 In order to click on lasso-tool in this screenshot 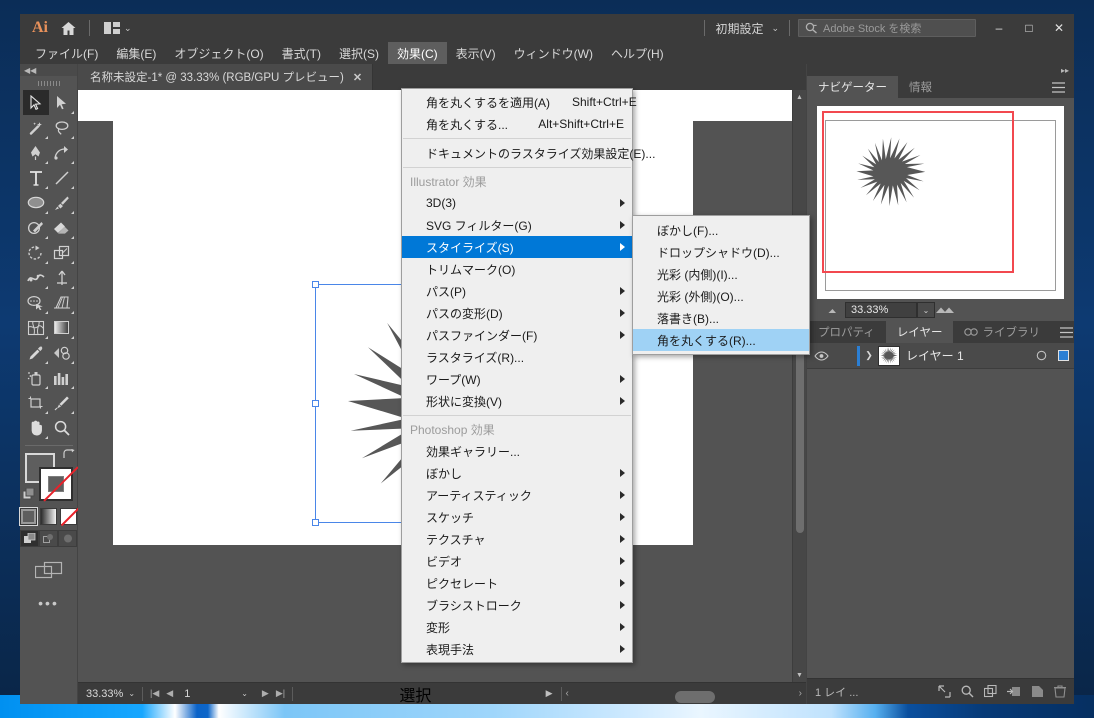, I will do `click(62, 127)`.